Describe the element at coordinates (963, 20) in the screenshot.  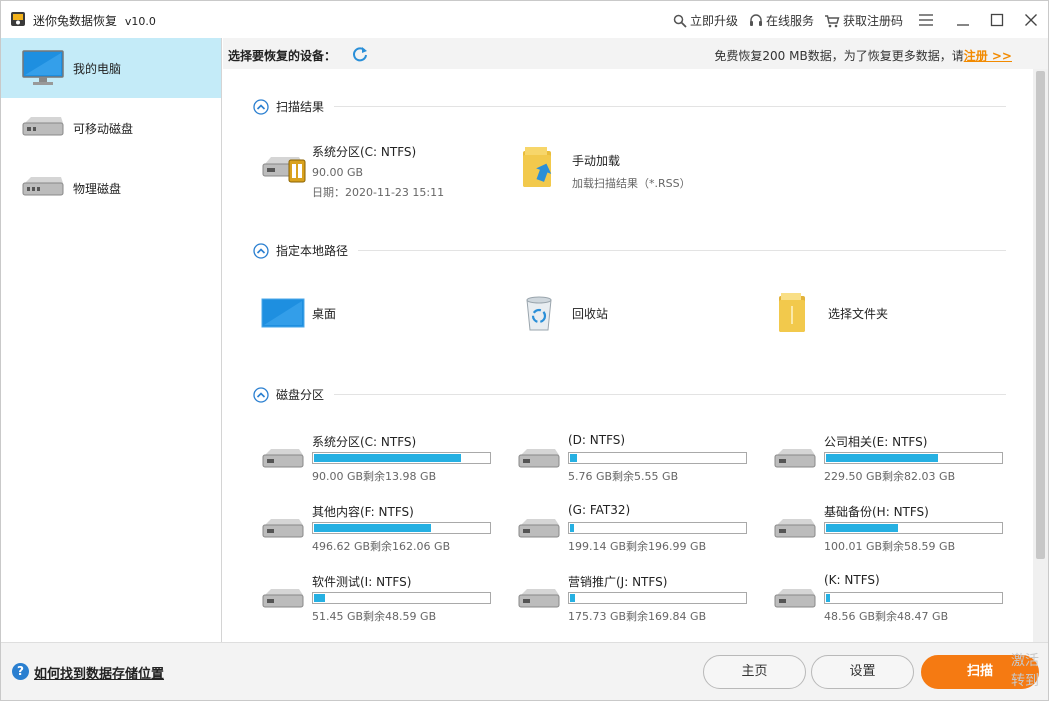
I see `minimize-button` at that location.